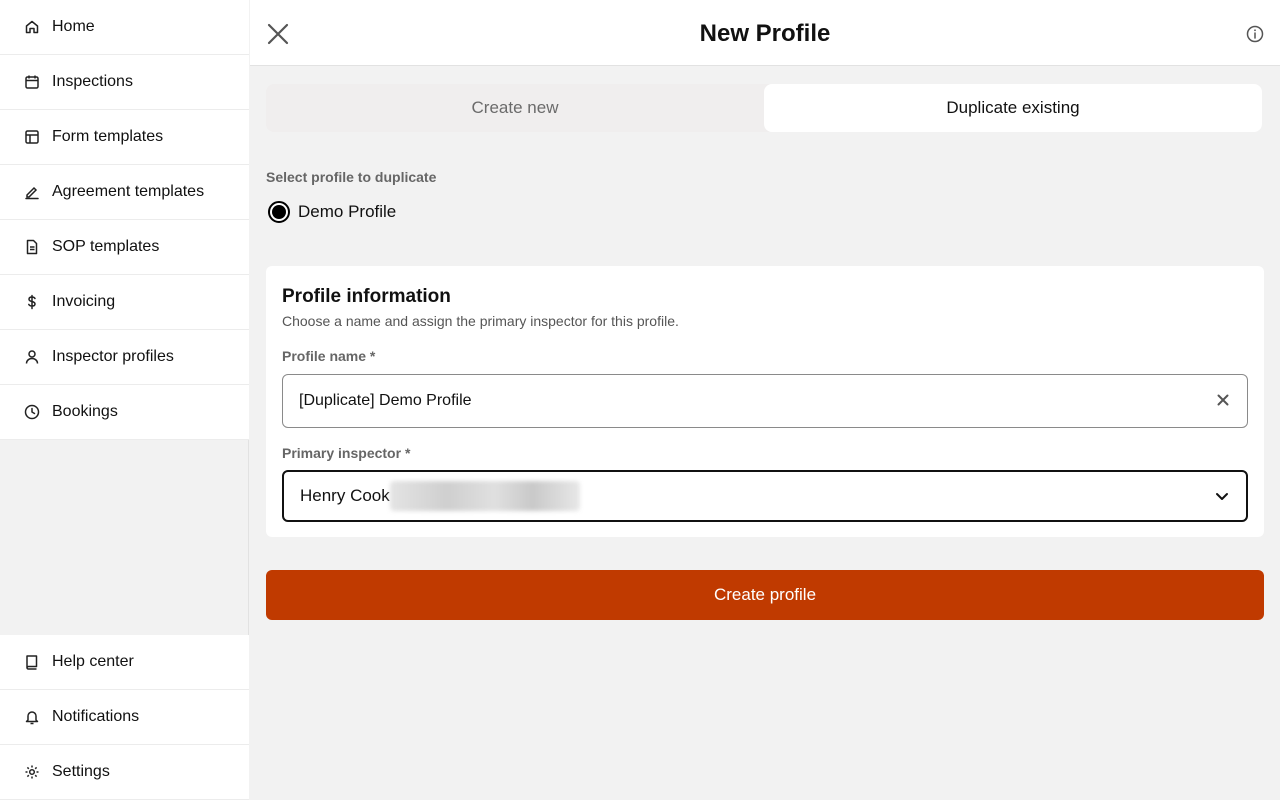 The height and width of the screenshot is (800, 1280). What do you see at coordinates (1222, 496) in the screenshot?
I see `chevron-down-icon` at bounding box center [1222, 496].